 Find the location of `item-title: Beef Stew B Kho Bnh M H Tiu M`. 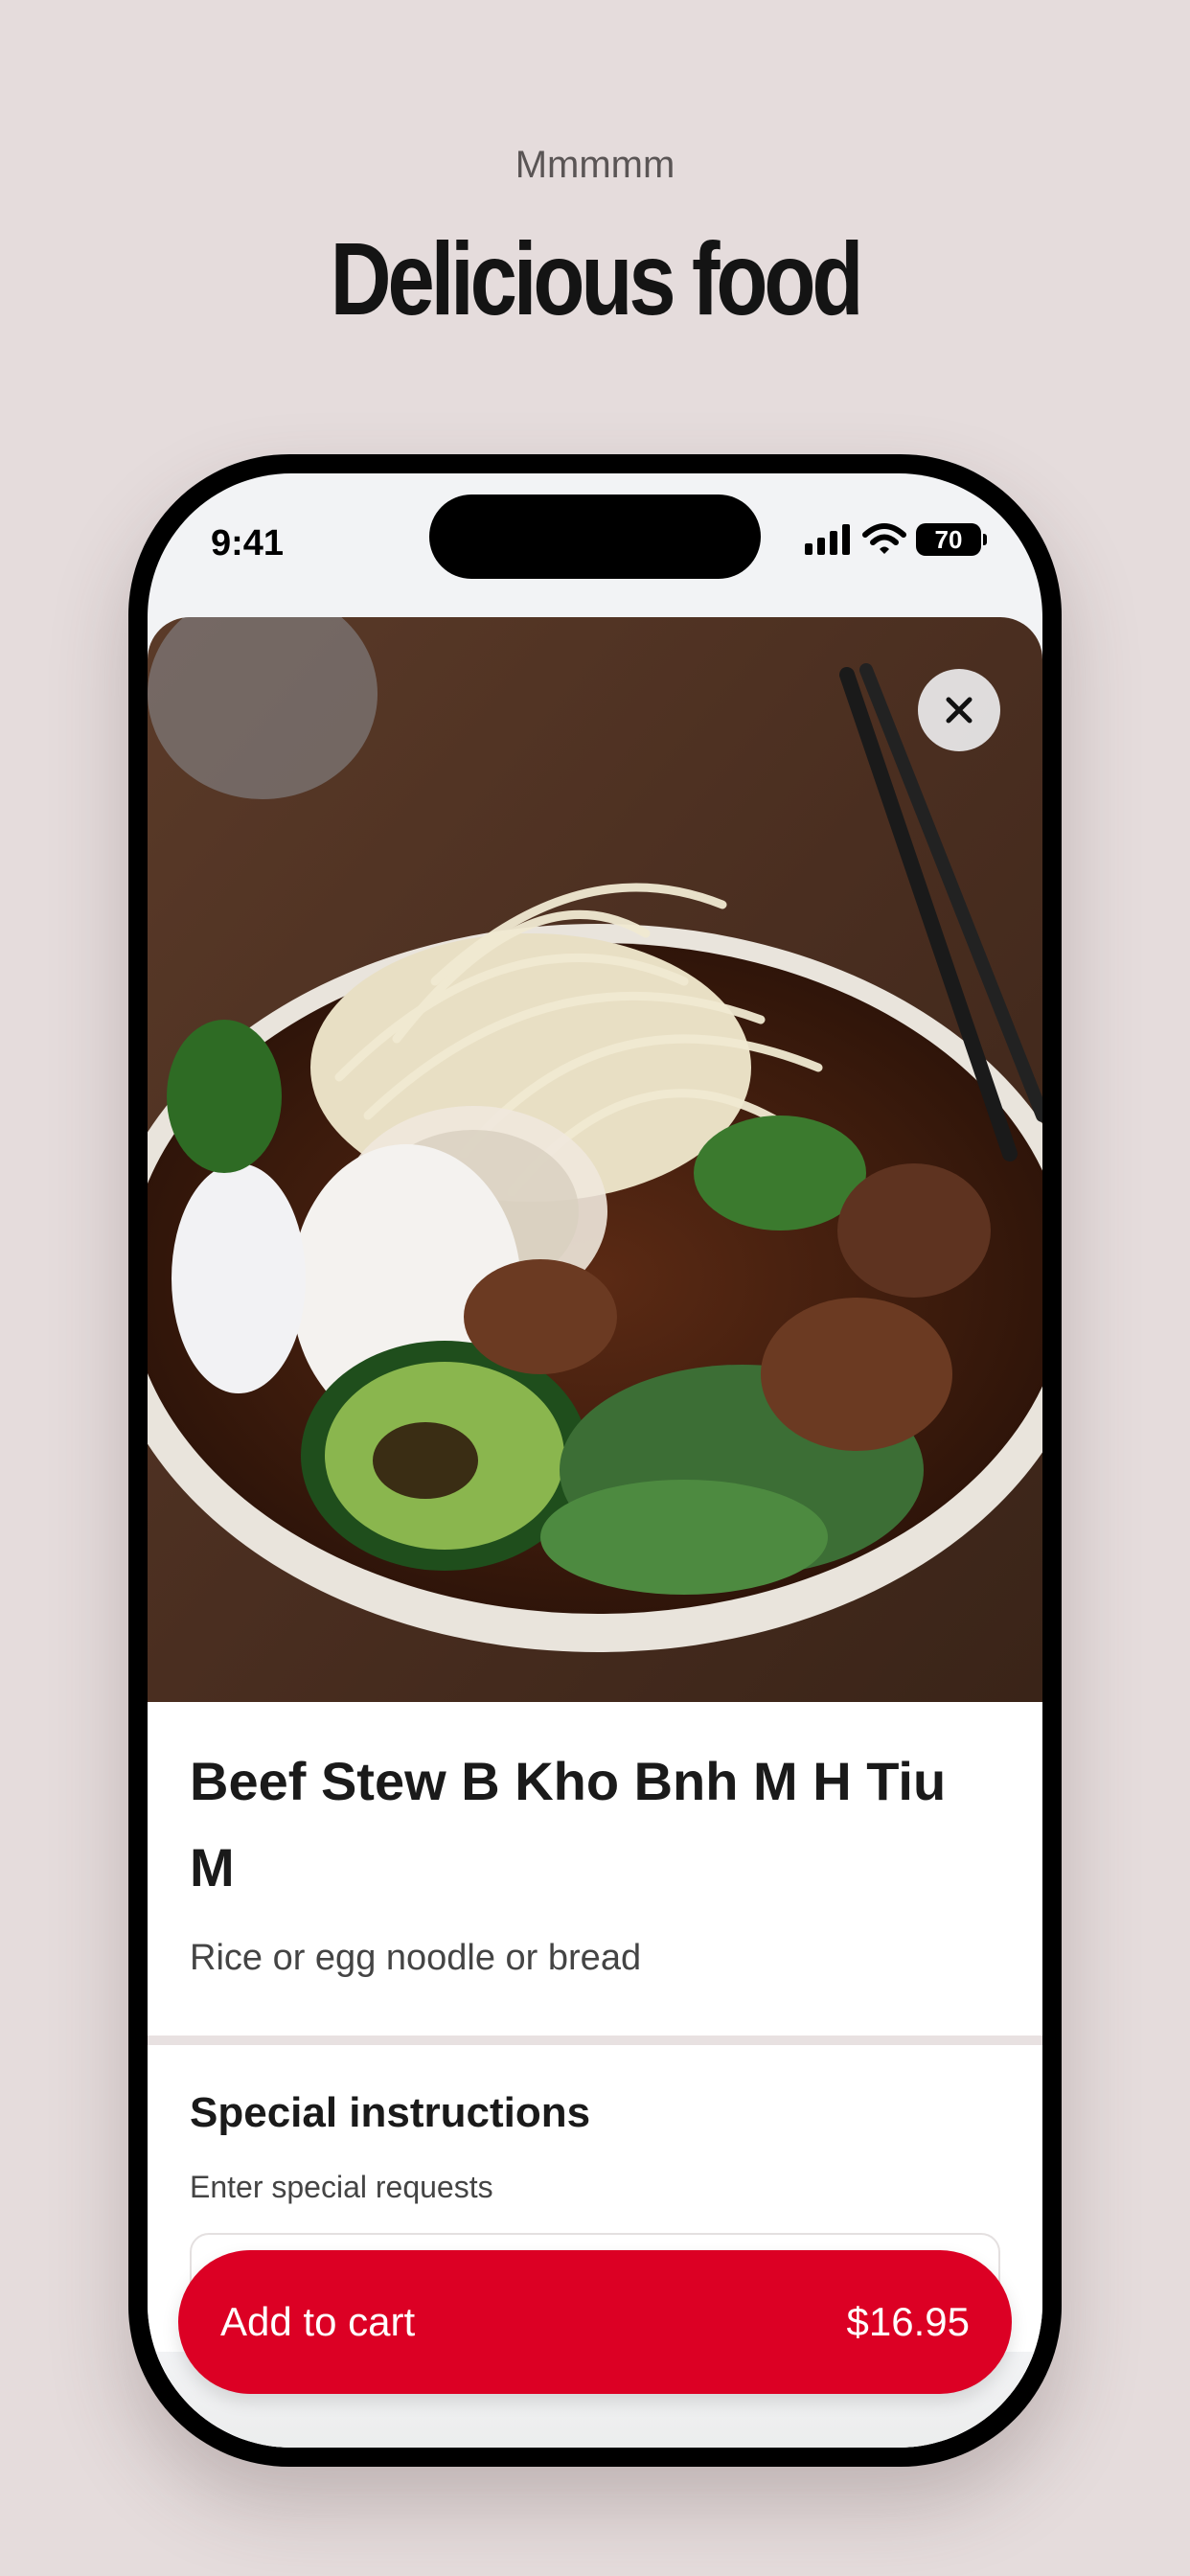

item-title: Beef Stew B Kho Bnh M H Tiu M is located at coordinates (569, 1824).